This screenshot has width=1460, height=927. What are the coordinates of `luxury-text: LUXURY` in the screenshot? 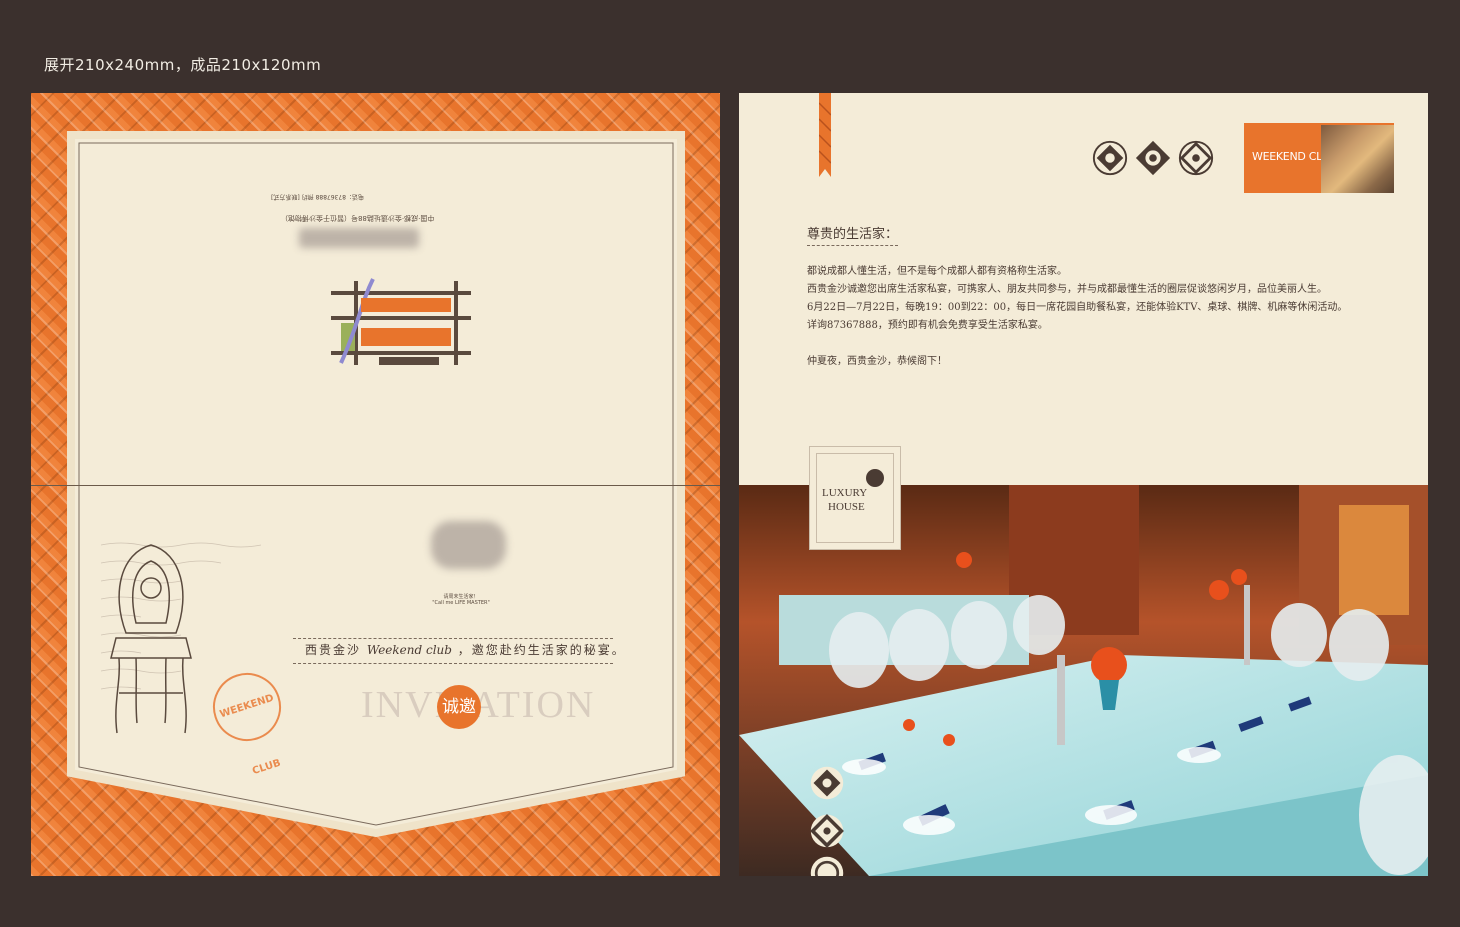 It's located at (845, 493).